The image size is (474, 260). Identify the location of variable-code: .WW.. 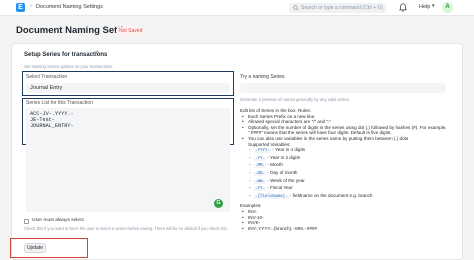
(260, 181).